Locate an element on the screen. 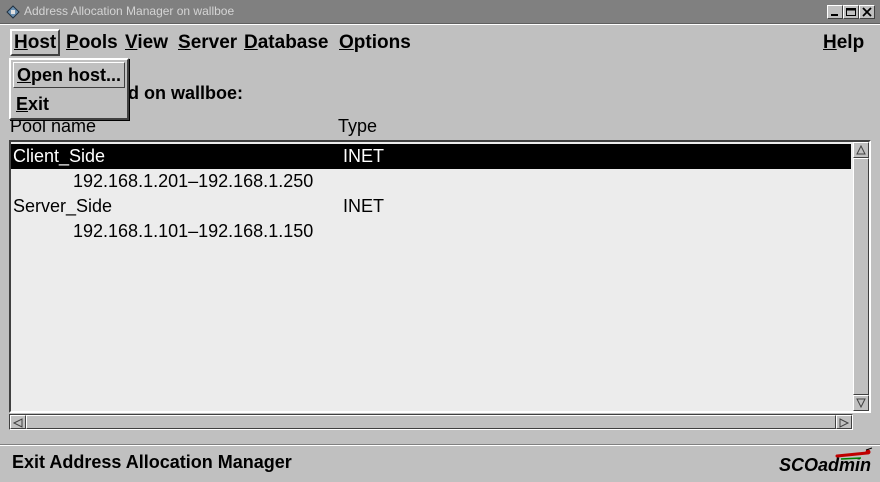 Image resolution: width=880 pixels, height=482 pixels. pool-range-row: 192.168.1.101–192.168.1.150 is located at coordinates (431, 231).